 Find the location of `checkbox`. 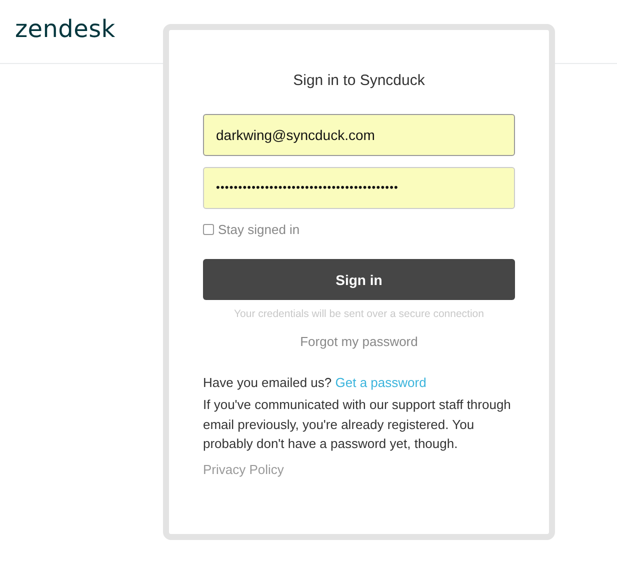

checkbox is located at coordinates (208, 229).